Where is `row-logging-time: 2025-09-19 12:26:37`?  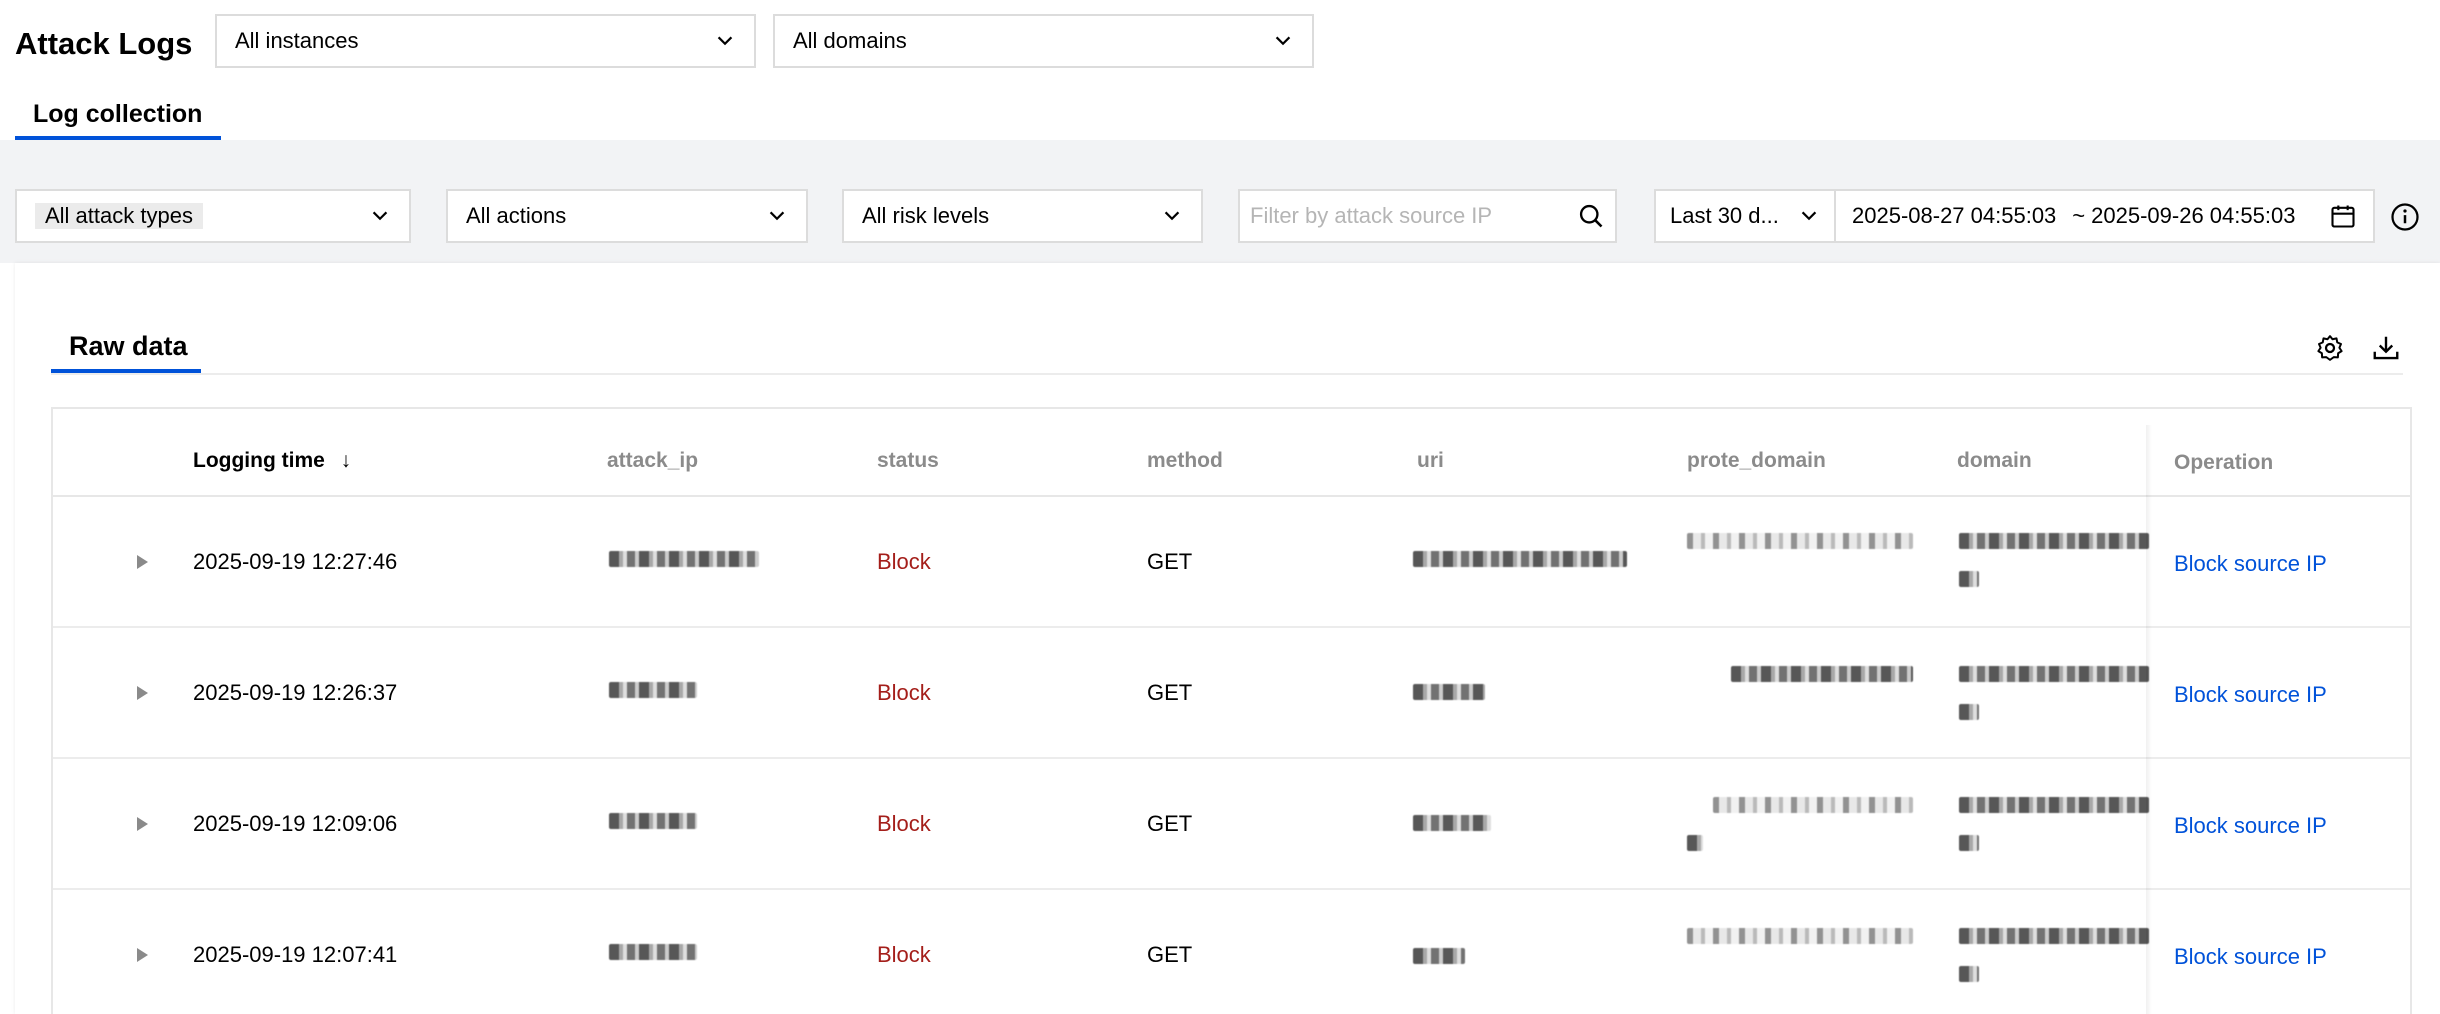 row-logging-time: 2025-09-19 12:26:37 is located at coordinates (295, 692).